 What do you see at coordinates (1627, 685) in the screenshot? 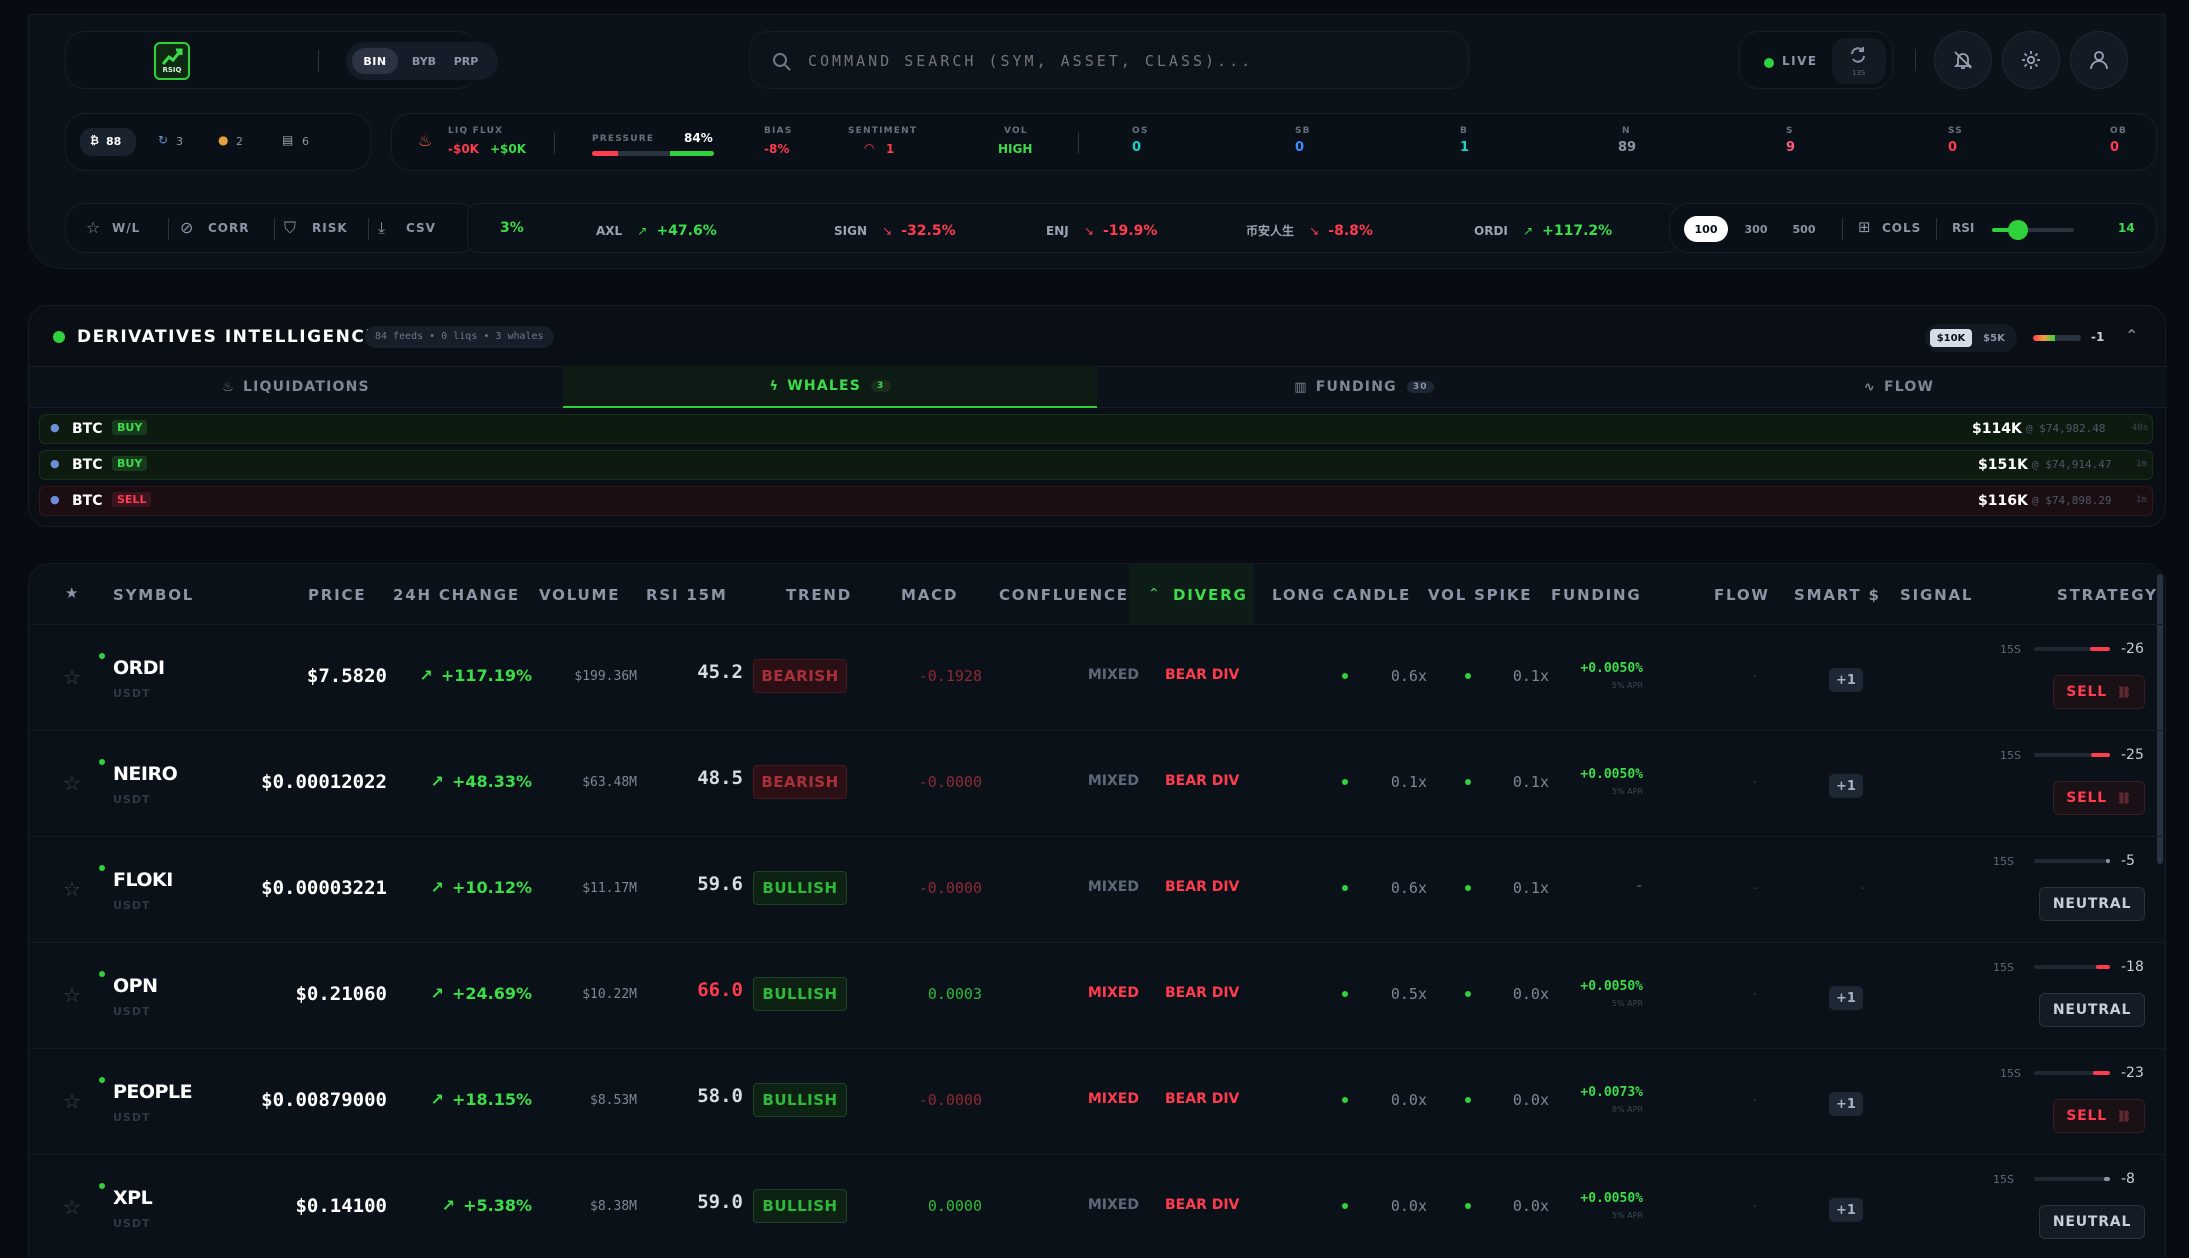
I see `funding-apr: 5% APR` at bounding box center [1627, 685].